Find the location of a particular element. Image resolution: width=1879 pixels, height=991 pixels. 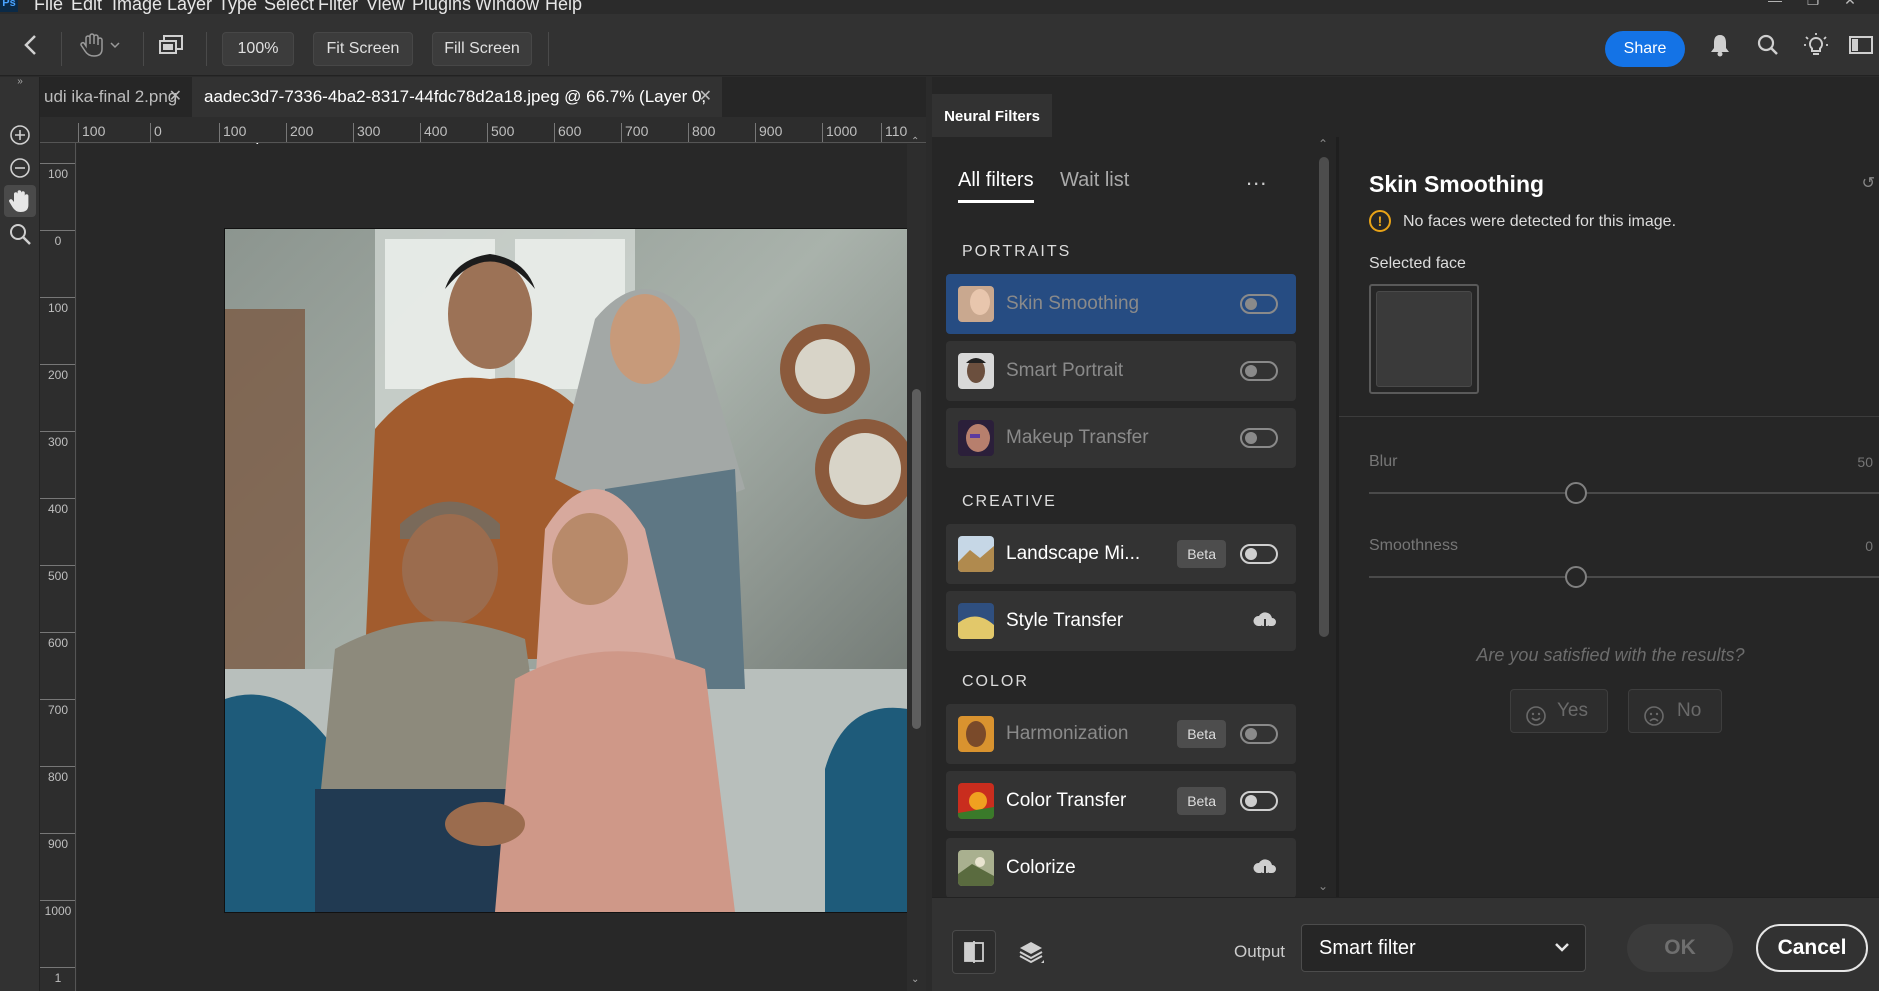

hand-icon is located at coordinates (100, 45).